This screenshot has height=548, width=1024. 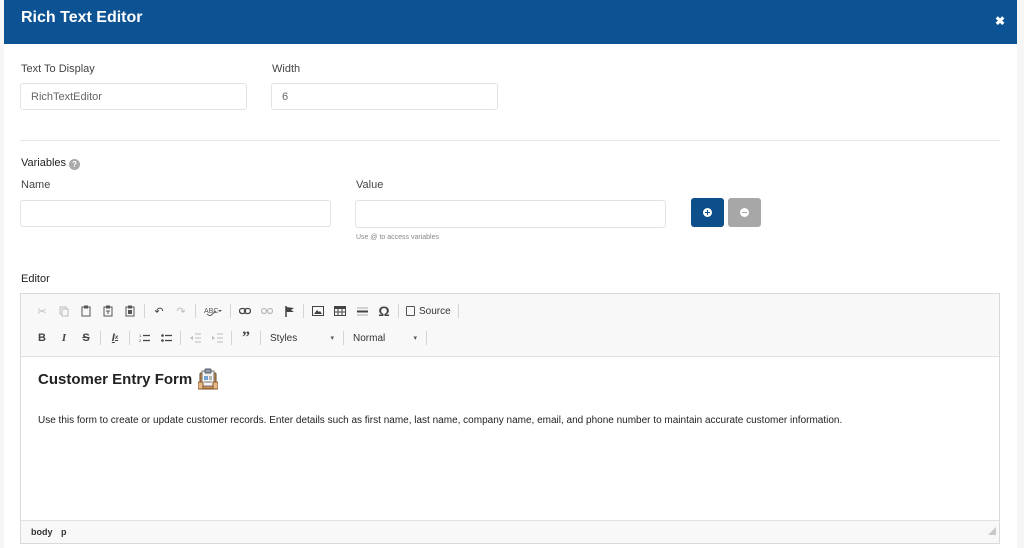 What do you see at coordinates (318, 311) in the screenshot?
I see `image-icon` at bounding box center [318, 311].